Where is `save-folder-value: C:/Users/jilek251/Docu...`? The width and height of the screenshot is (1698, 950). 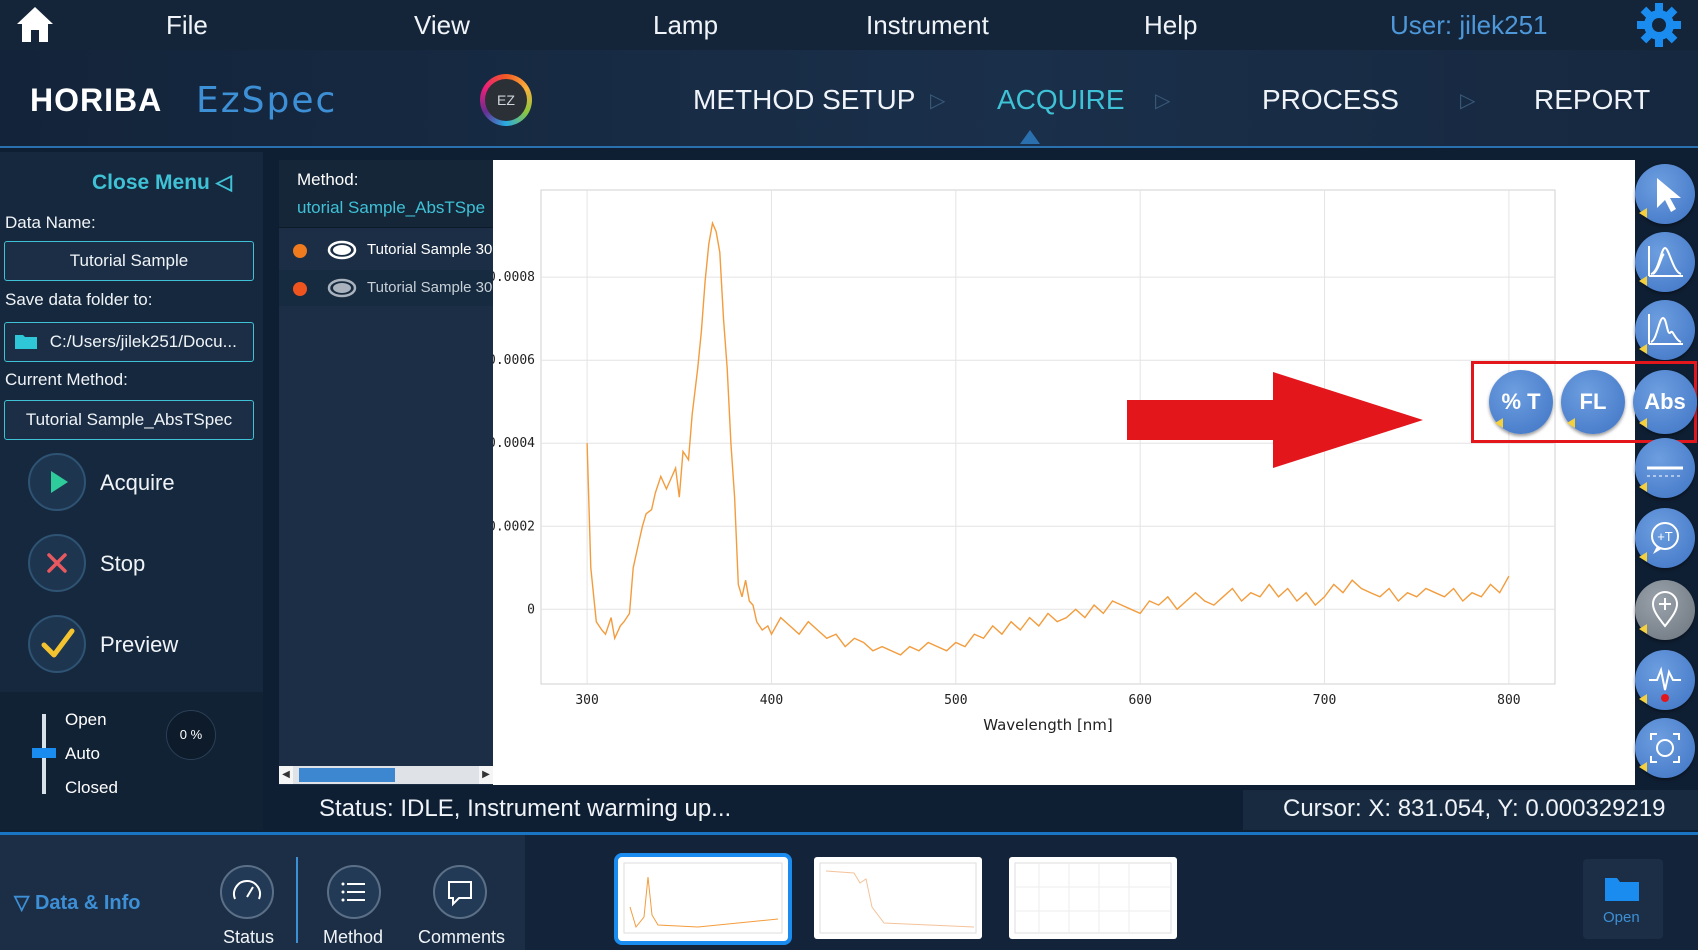 save-folder-value: C:/Users/jilek251/Docu... is located at coordinates (143, 341).